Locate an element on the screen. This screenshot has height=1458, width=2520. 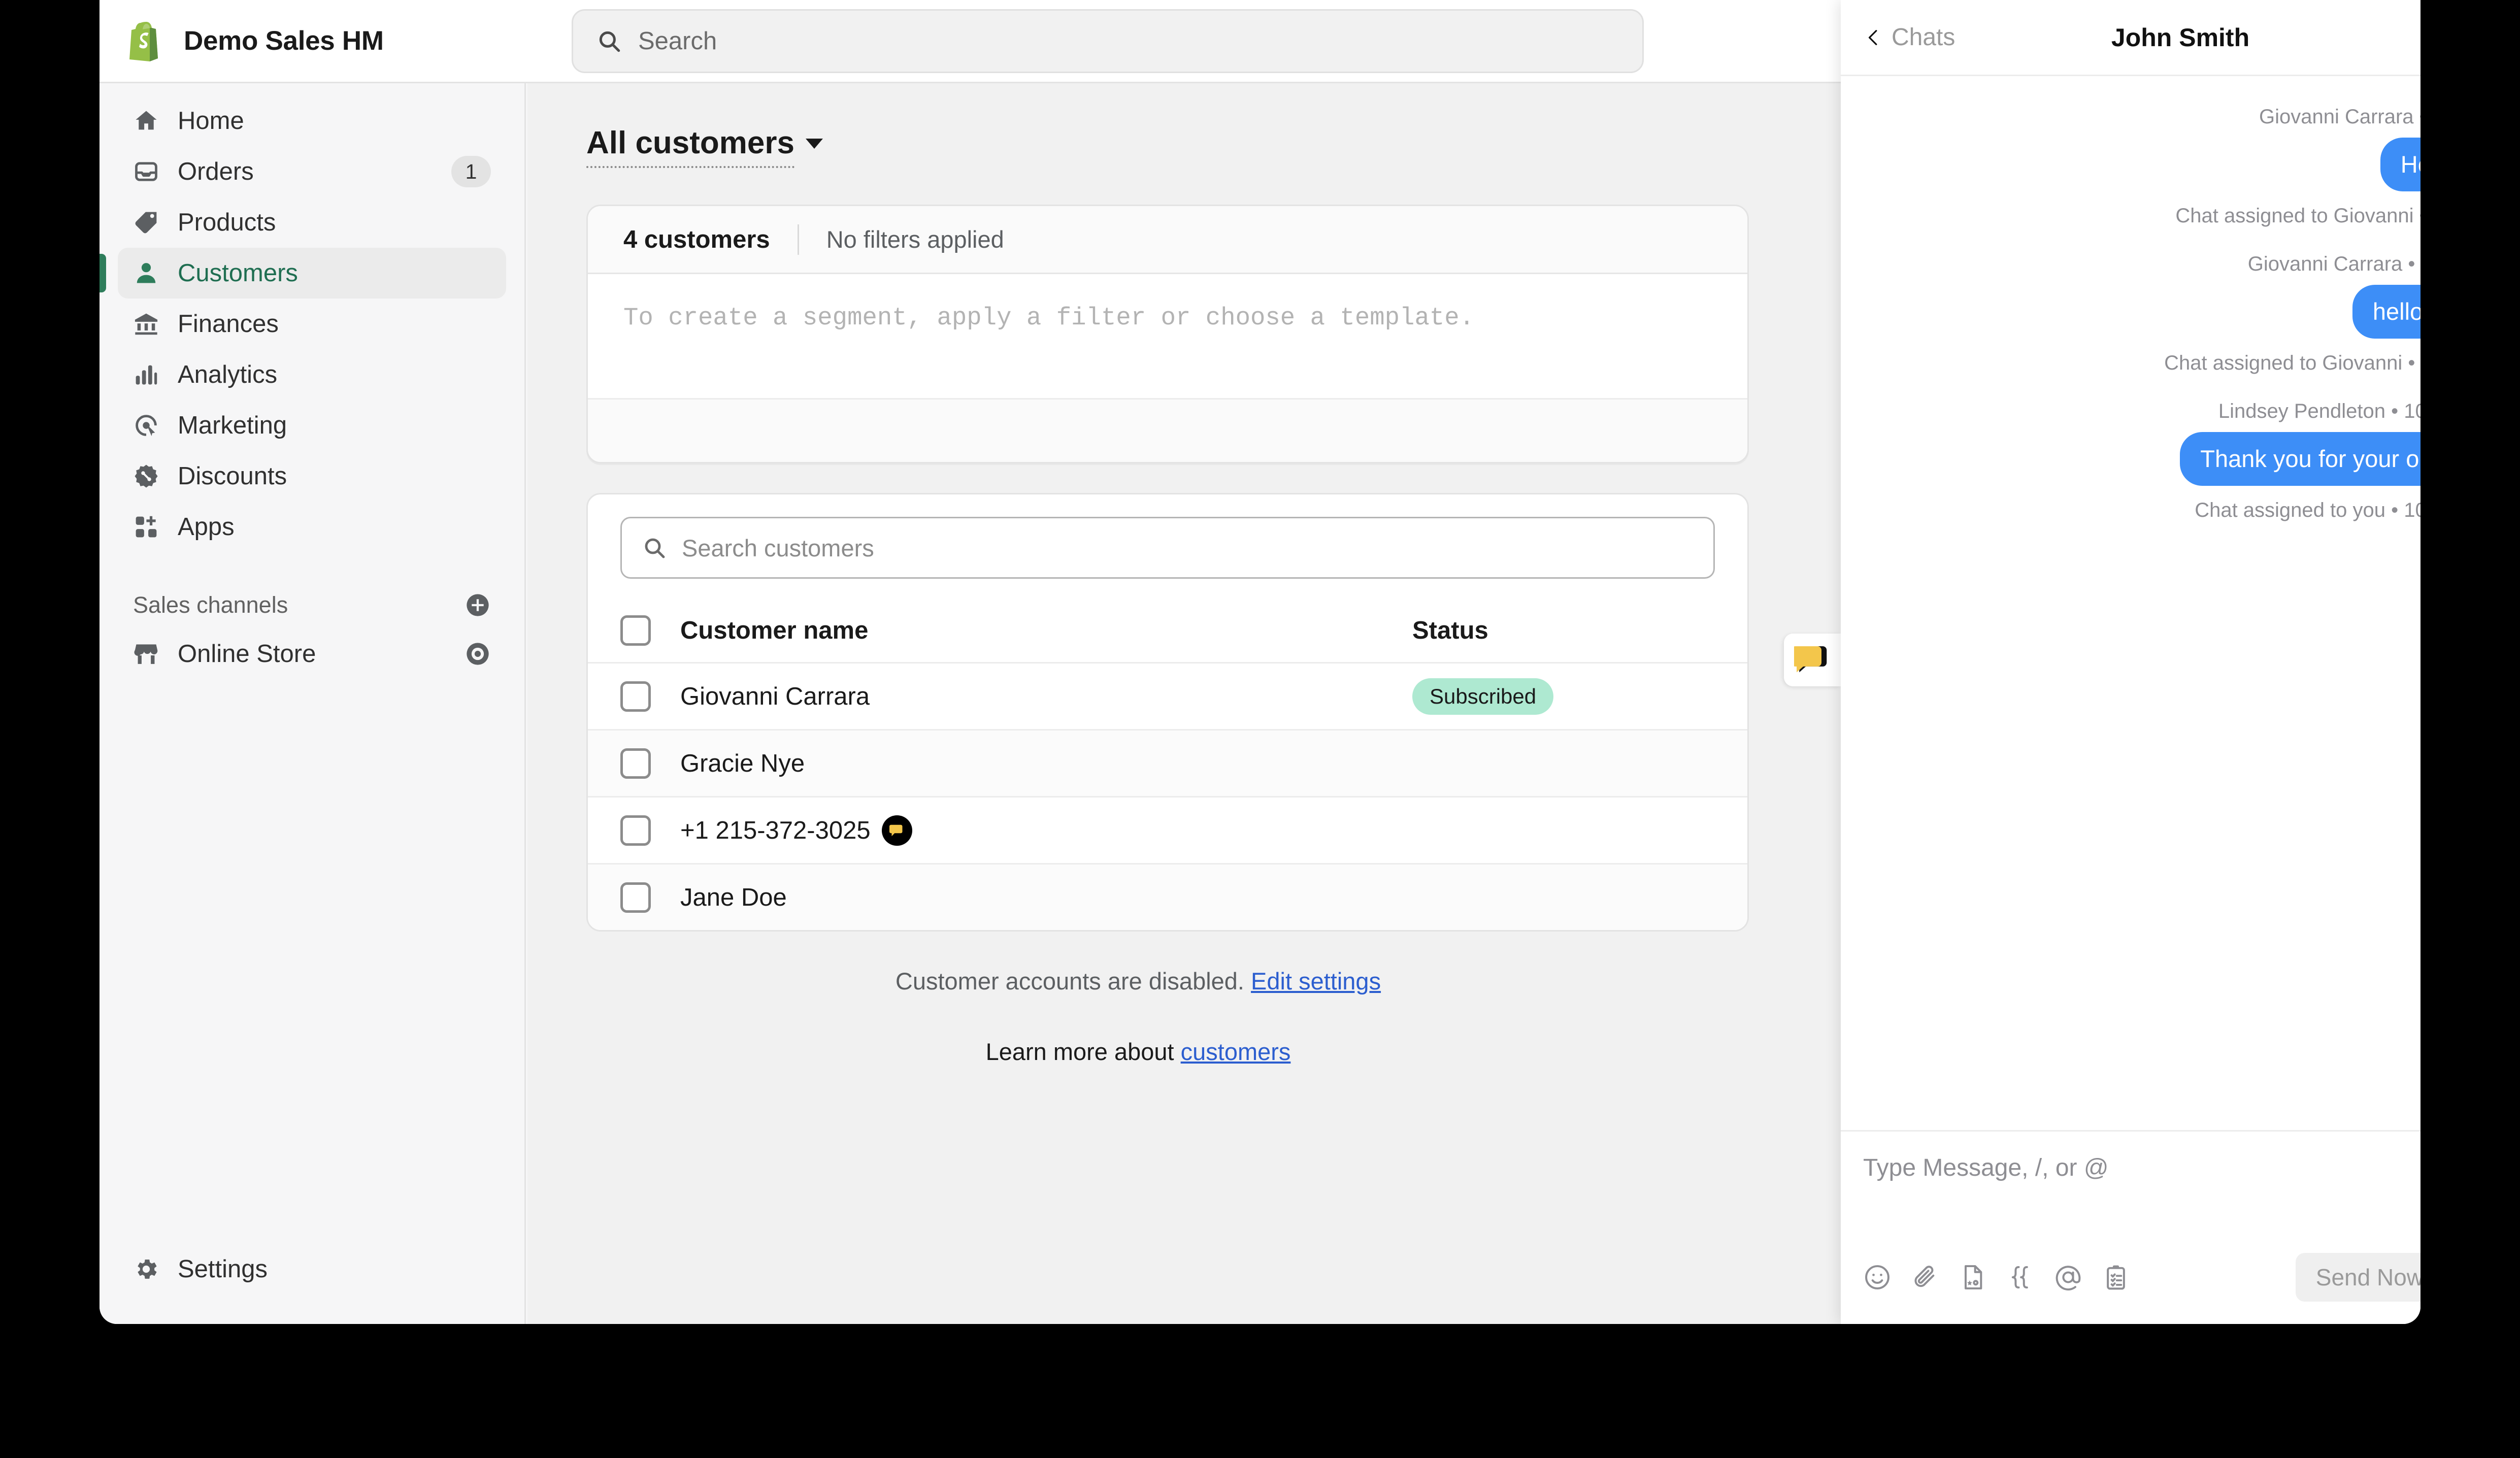
sales-channels-title: Sales channels is located at coordinates (211, 605).